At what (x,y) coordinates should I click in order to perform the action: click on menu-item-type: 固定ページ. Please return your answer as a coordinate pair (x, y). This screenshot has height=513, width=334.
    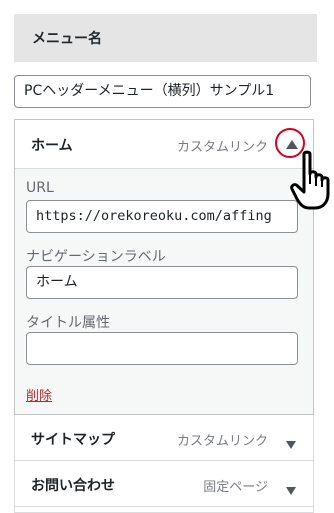
    Looking at the image, I should click on (235, 487).